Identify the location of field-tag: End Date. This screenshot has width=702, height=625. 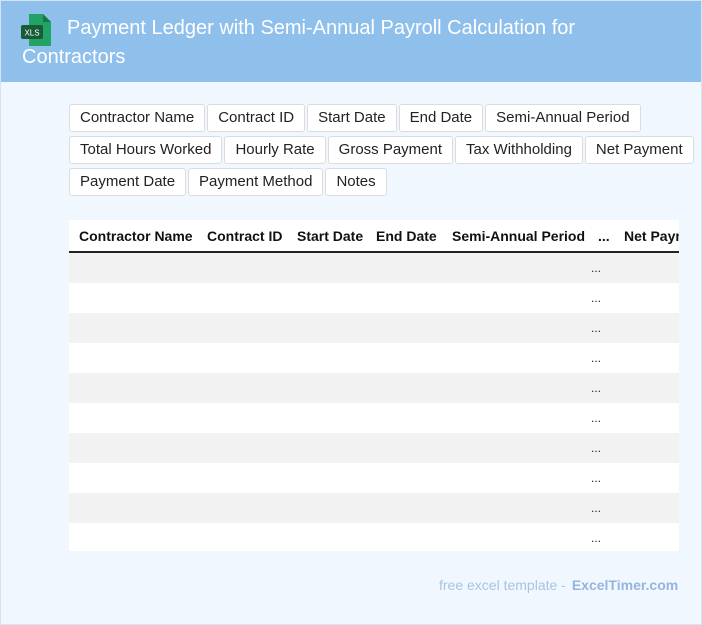
(441, 118).